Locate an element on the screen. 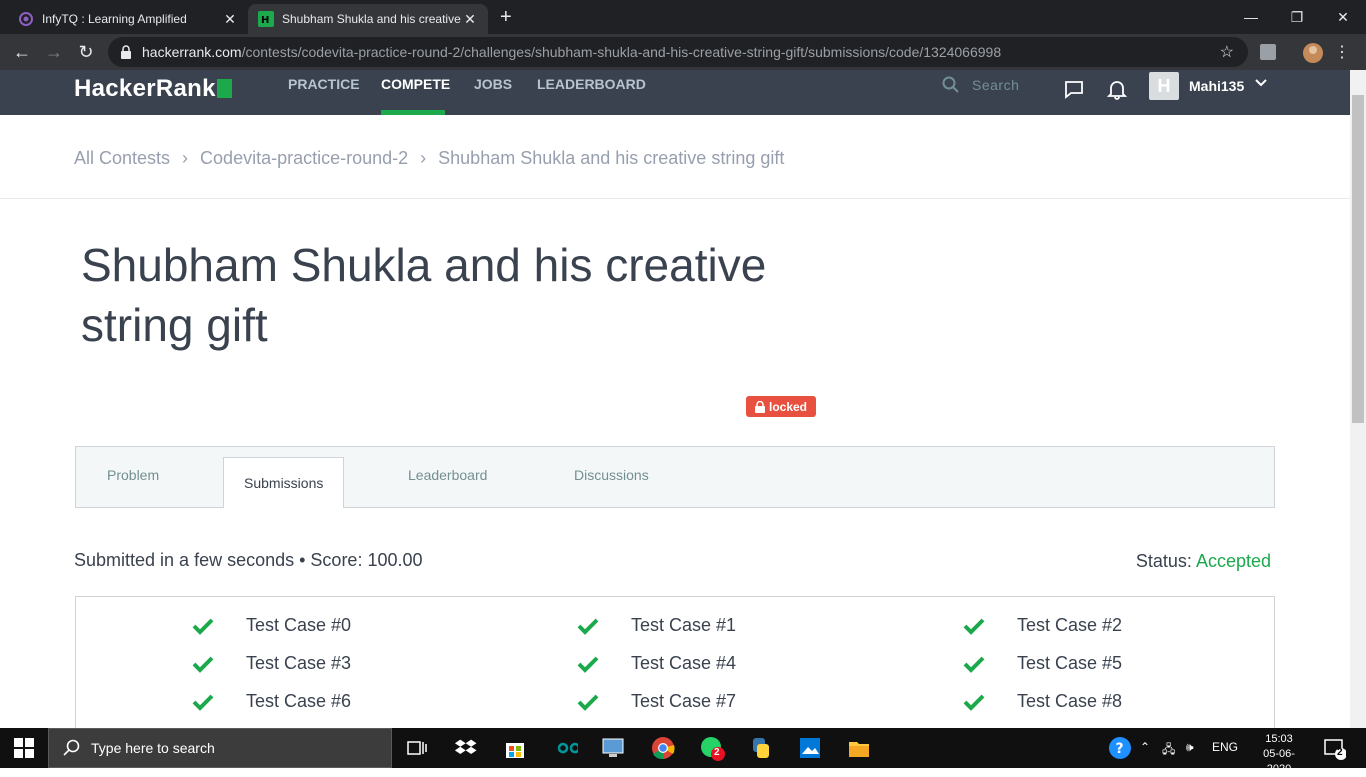  notification-count: 2 is located at coordinates (1340, 752).